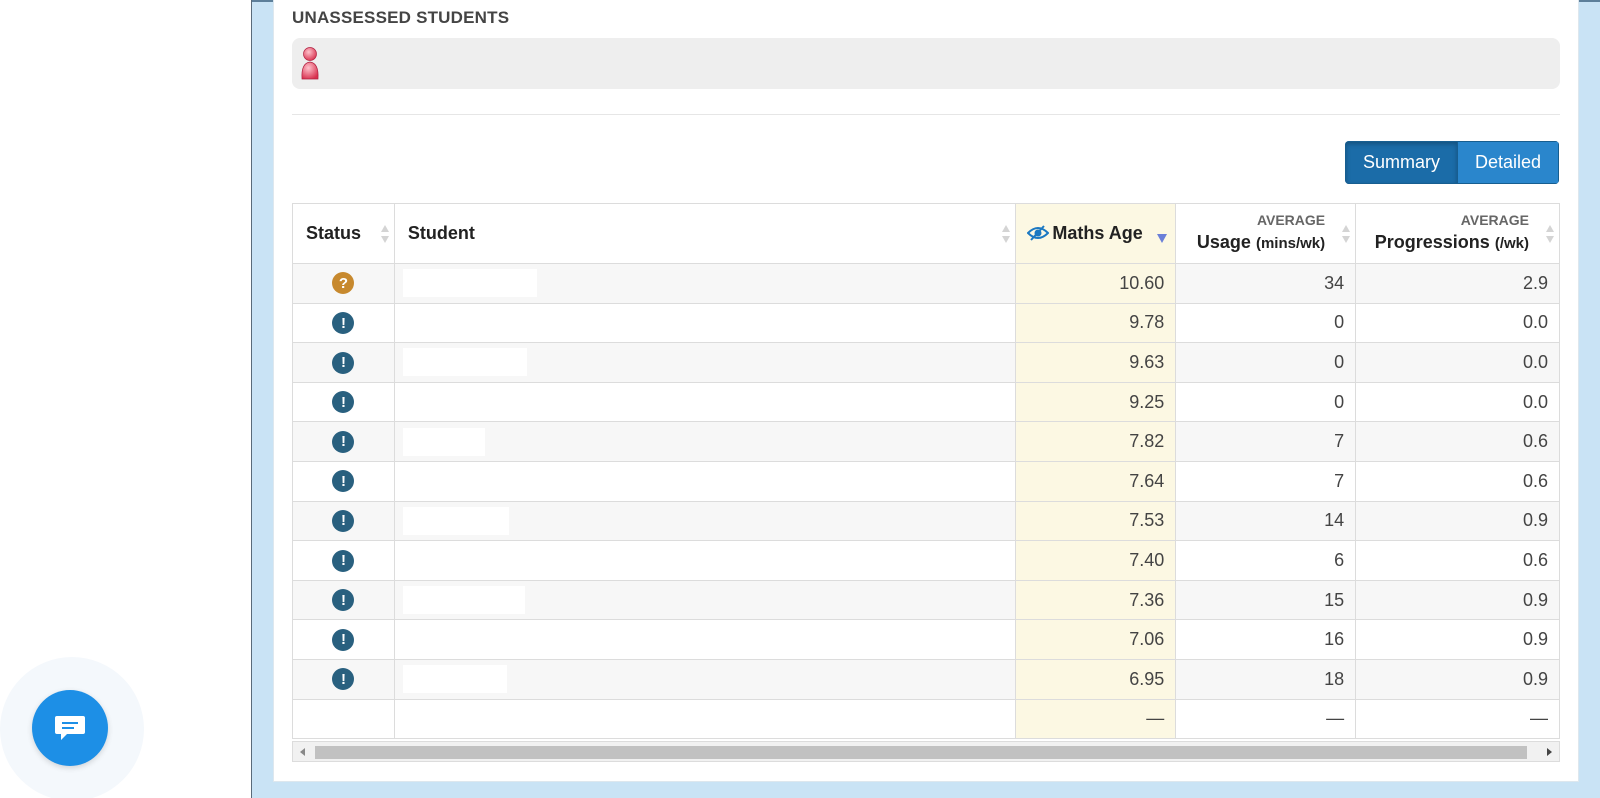 This screenshot has height=798, width=1600. I want to click on progressions-header-overline: AVERAGE, so click(1494, 220).